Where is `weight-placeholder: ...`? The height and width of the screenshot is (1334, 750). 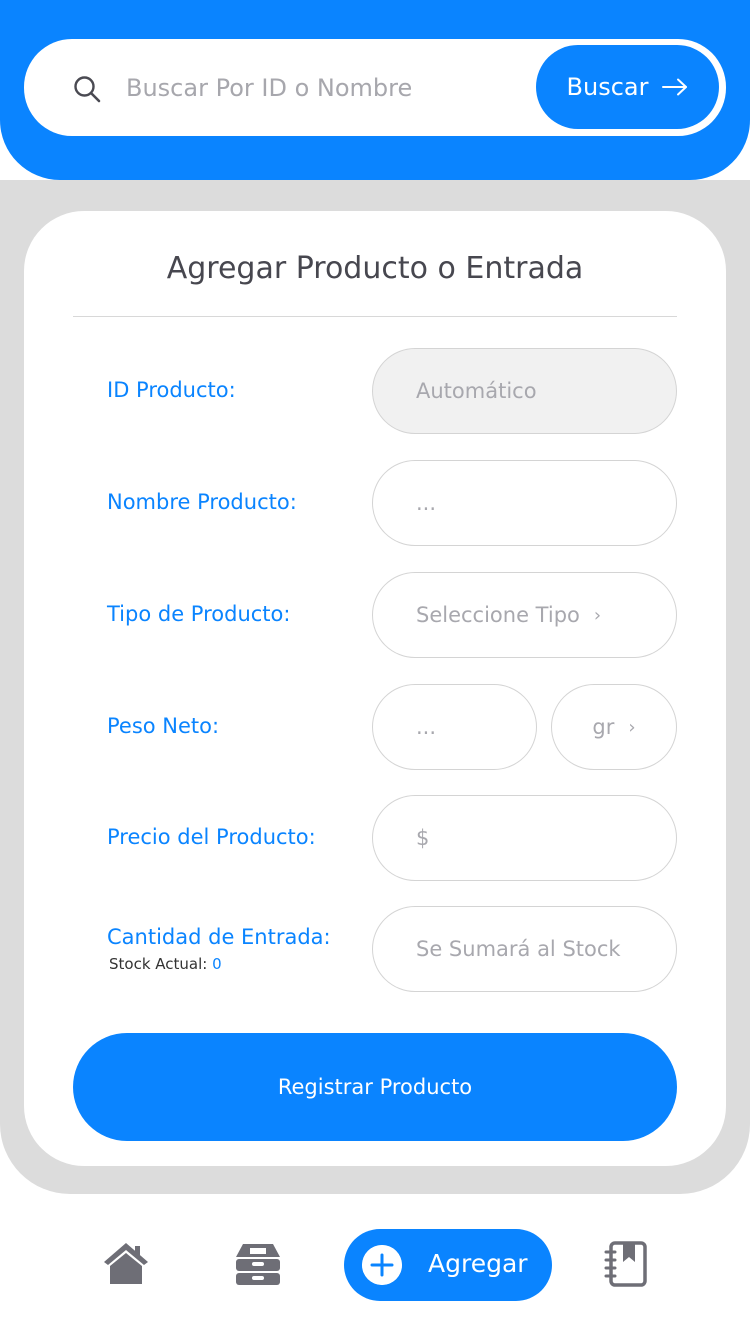 weight-placeholder: ... is located at coordinates (426, 727).